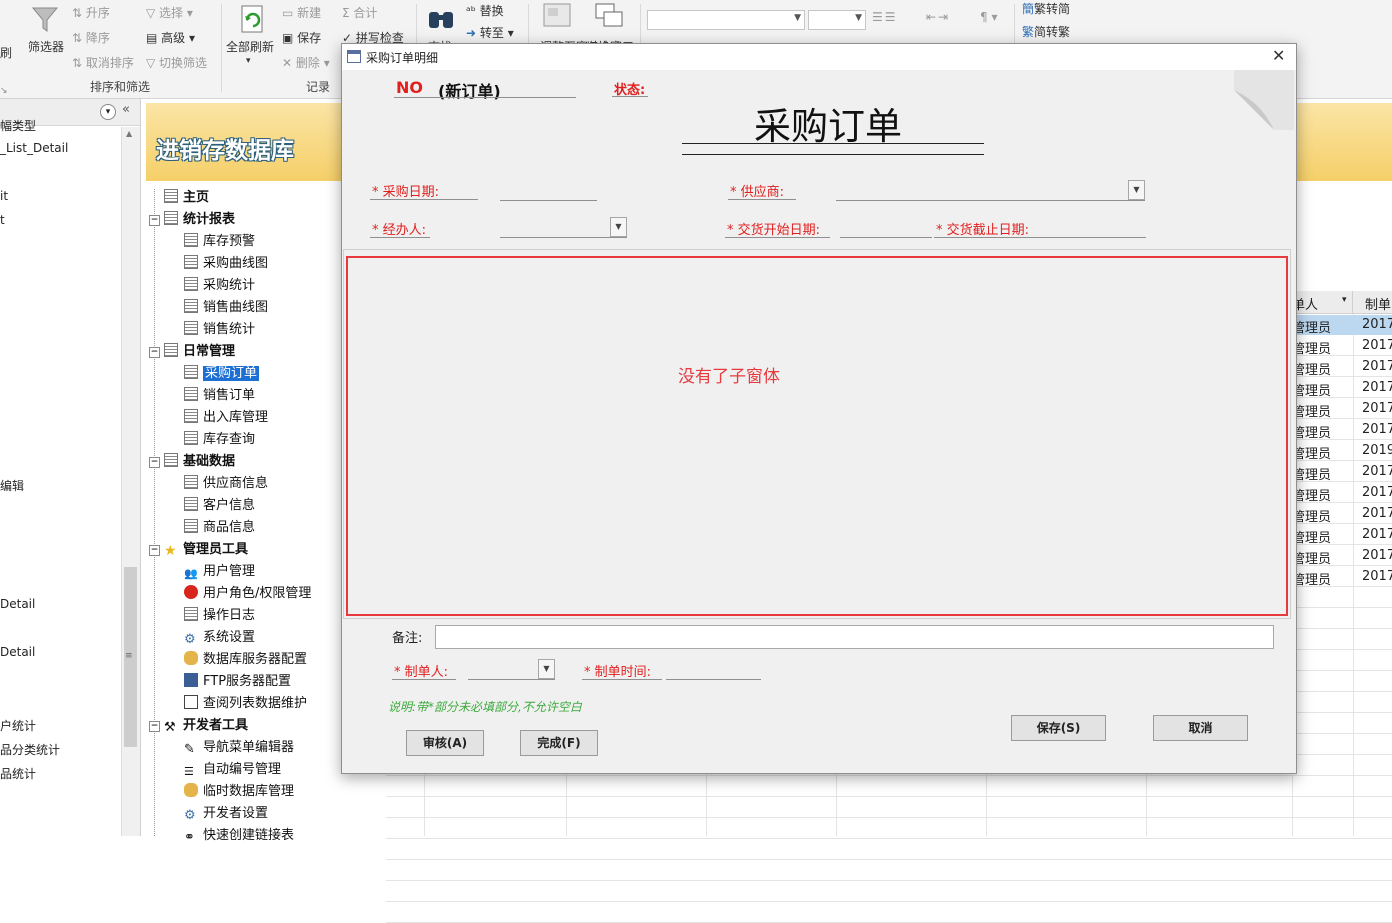 Image resolution: width=1392 pixels, height=923 pixels. I want to click on creator-combo: ▼, so click(511, 669).